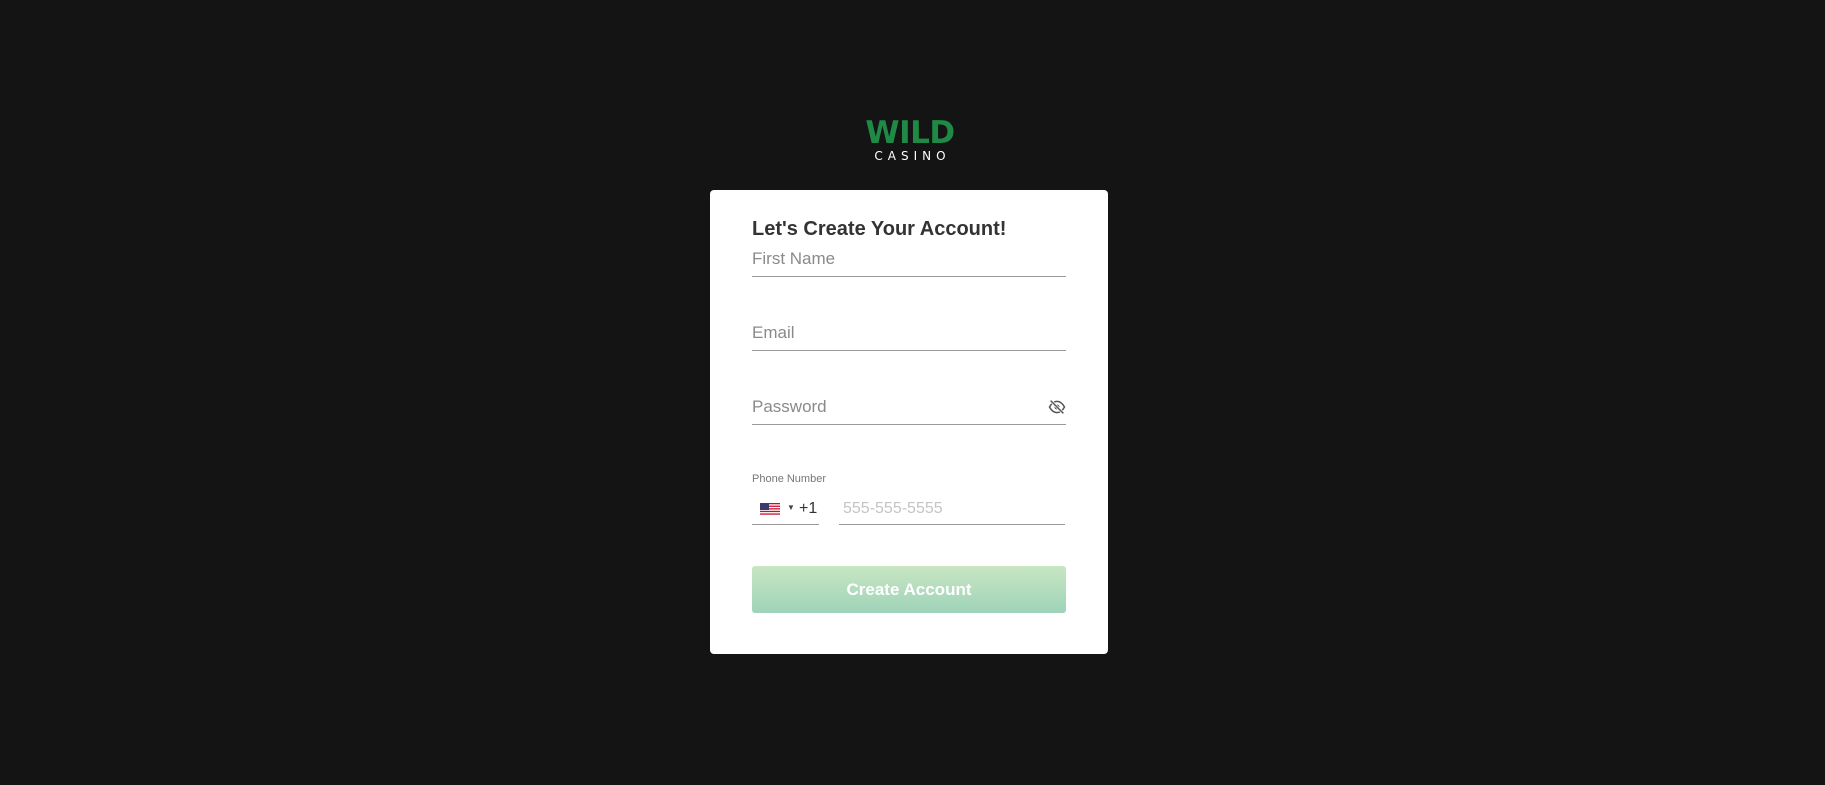  I want to click on first-name-input, so click(909, 259).